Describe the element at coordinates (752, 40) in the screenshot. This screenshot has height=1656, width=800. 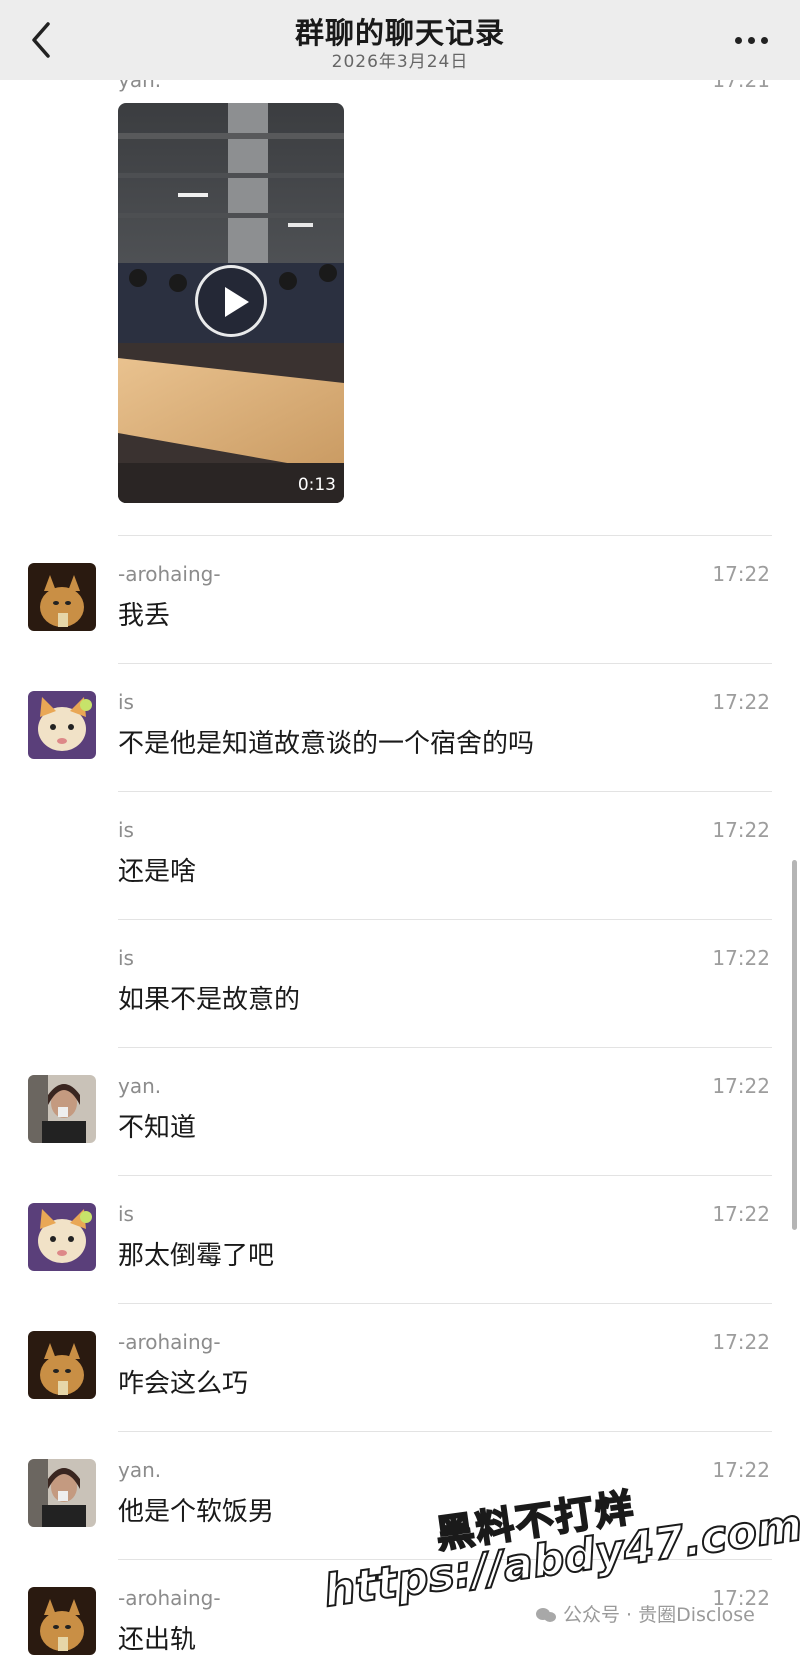
I see `more-options-icon` at that location.